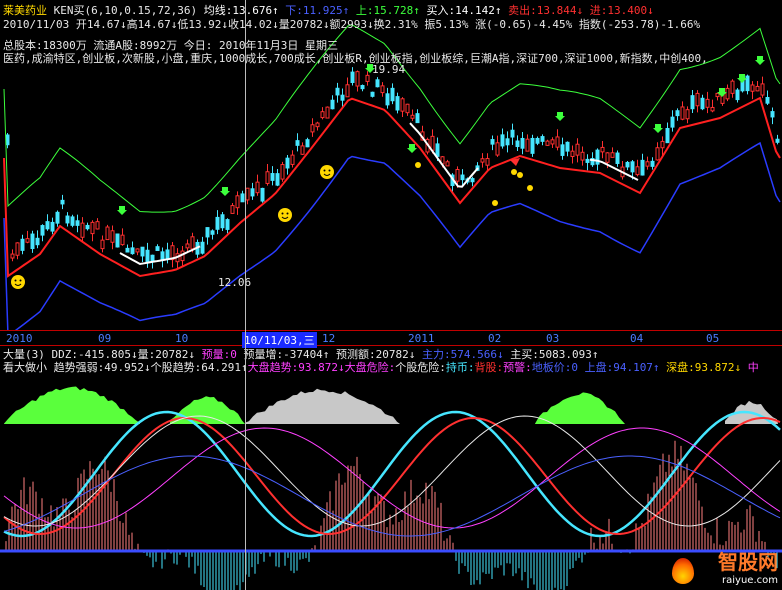 The image size is (782, 590). I want to click on crosshair-vertical, so click(245, 295).